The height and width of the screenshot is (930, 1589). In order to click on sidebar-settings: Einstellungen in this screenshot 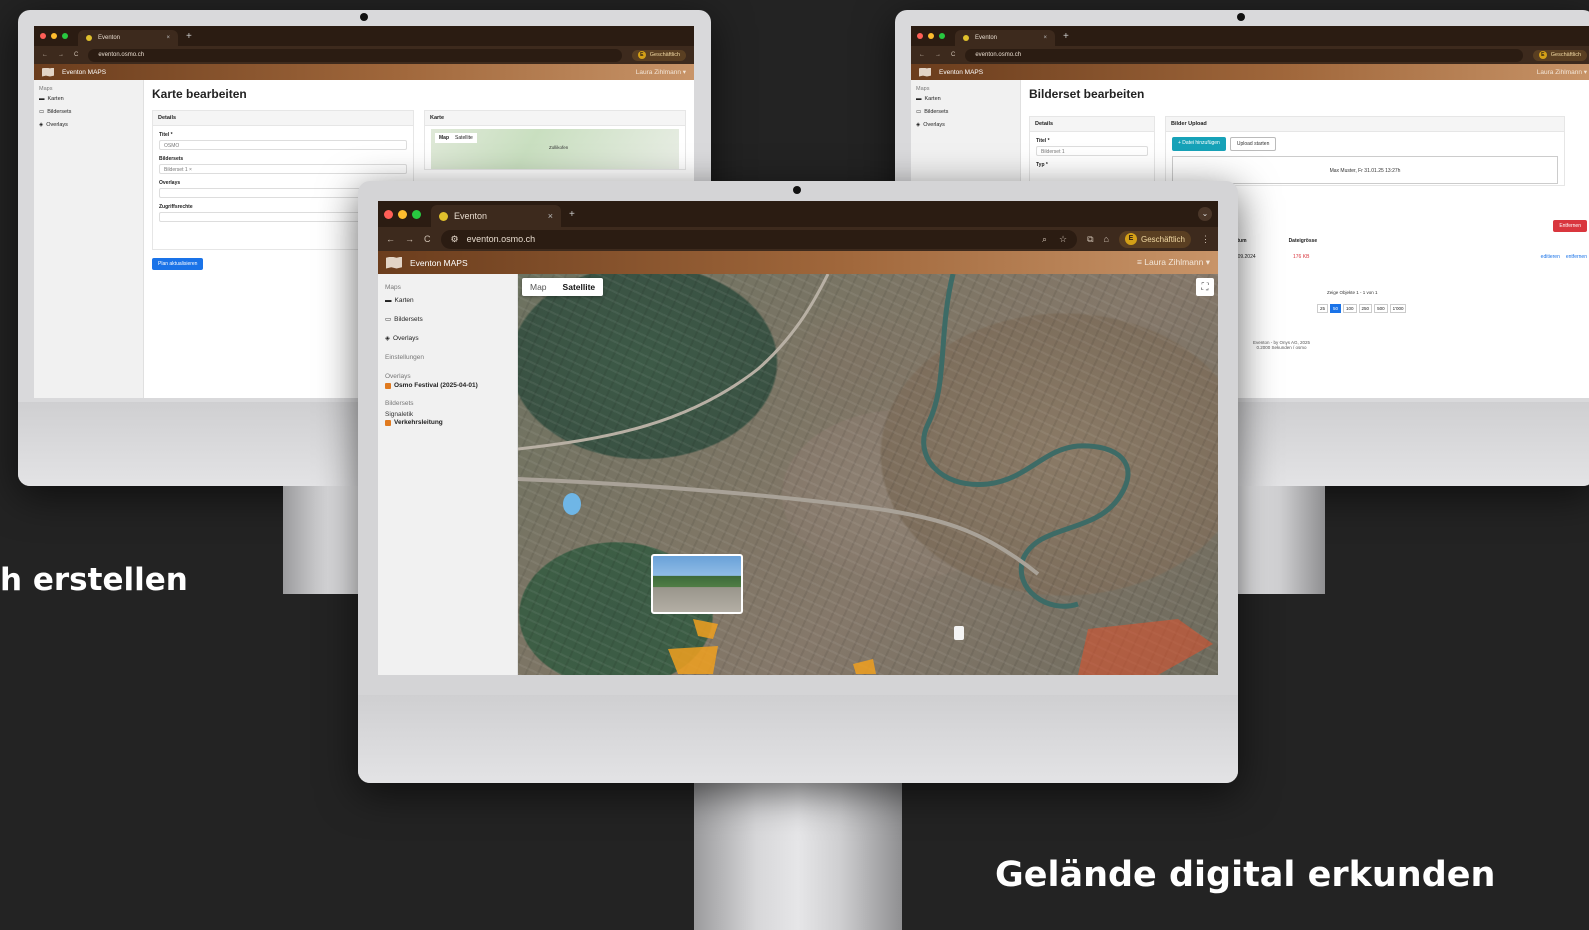, I will do `click(447, 357)`.